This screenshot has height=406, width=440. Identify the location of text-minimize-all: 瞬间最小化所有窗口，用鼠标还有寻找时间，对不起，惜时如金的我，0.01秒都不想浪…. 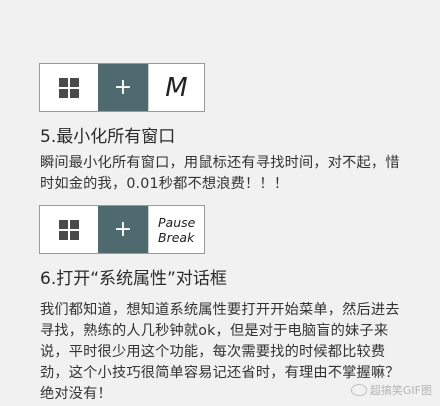
(220, 173).